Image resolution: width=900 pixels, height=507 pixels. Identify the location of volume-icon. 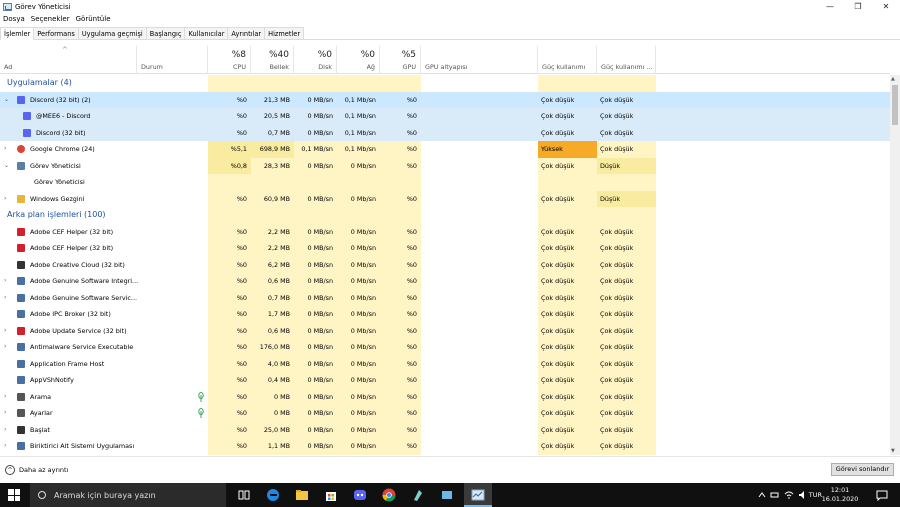
(803, 495).